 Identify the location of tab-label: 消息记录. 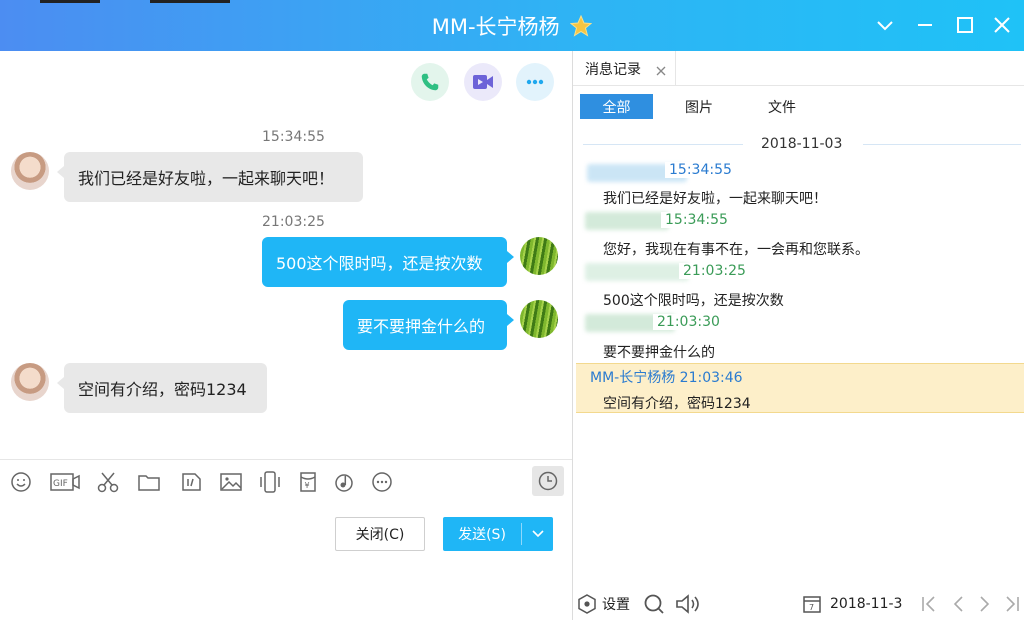
(613, 69).